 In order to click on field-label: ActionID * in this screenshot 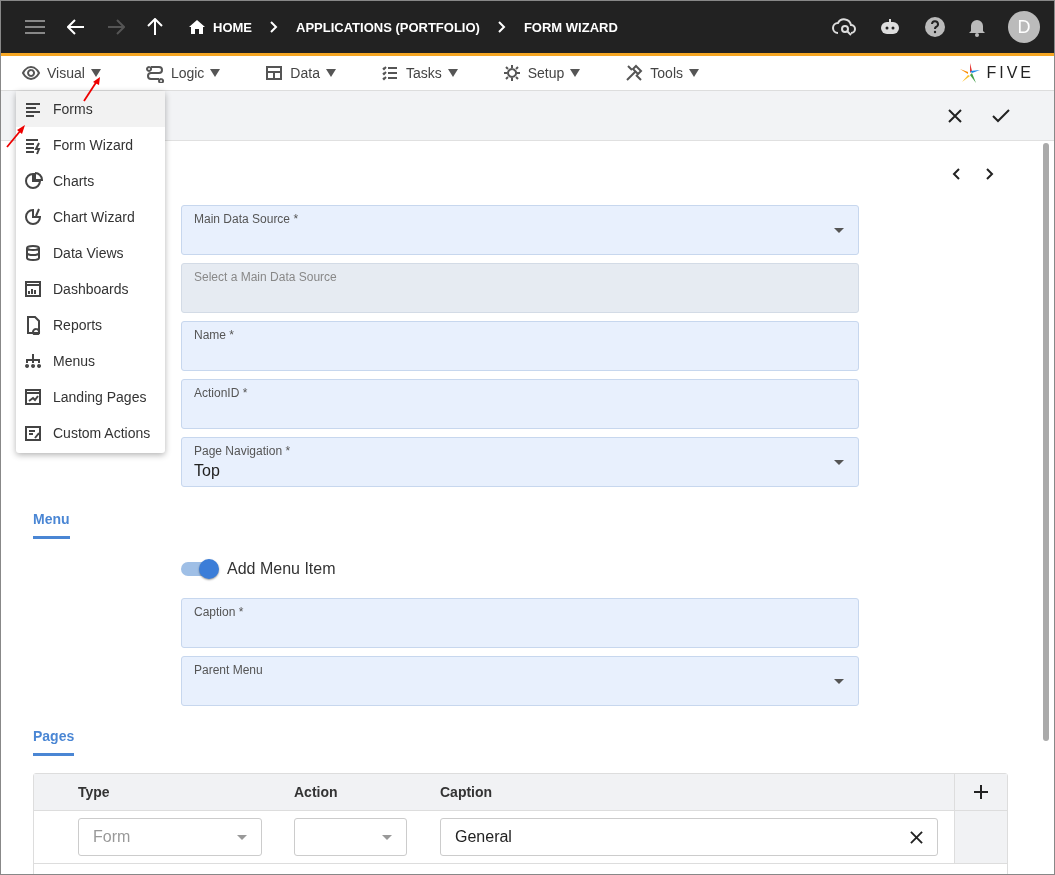, I will do `click(221, 393)`.